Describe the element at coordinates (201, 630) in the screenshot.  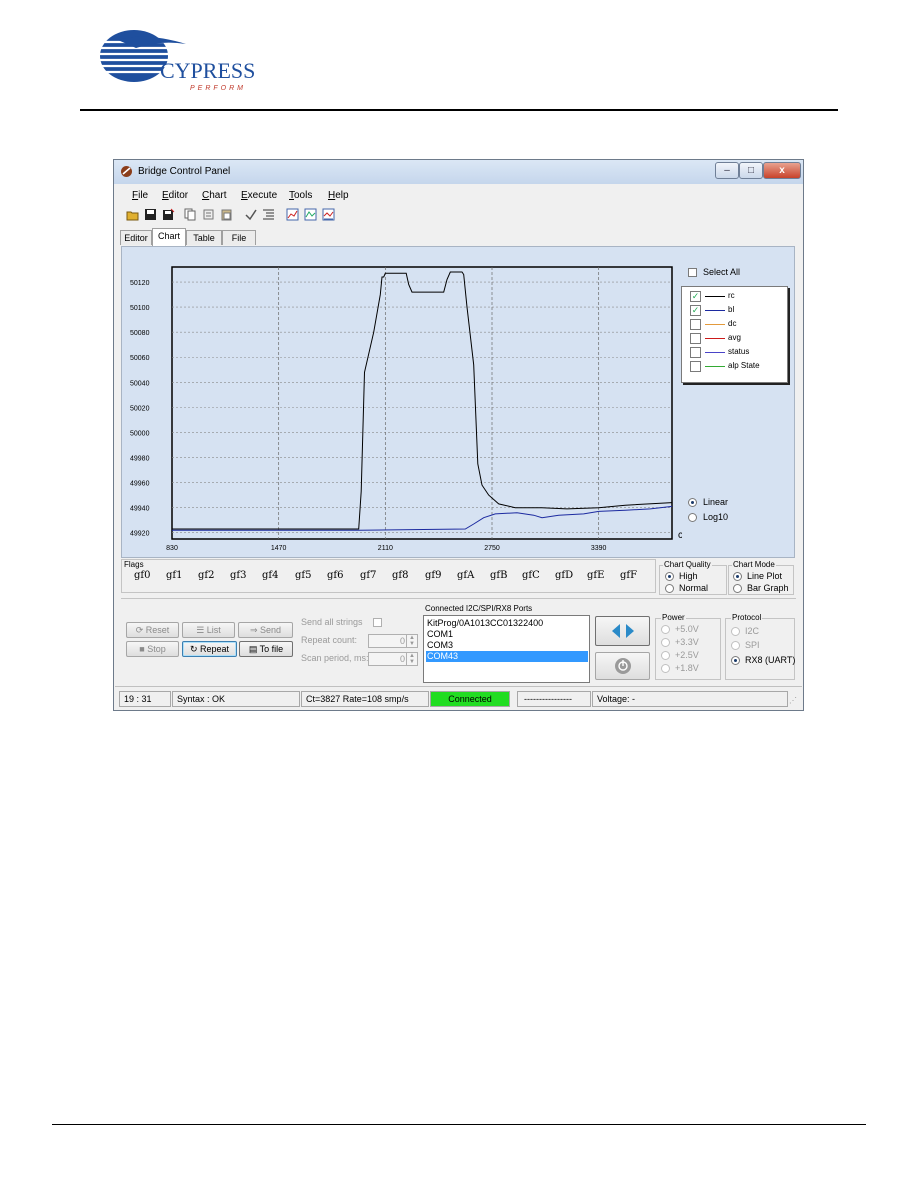
I see `list-icon: ☰` at that location.